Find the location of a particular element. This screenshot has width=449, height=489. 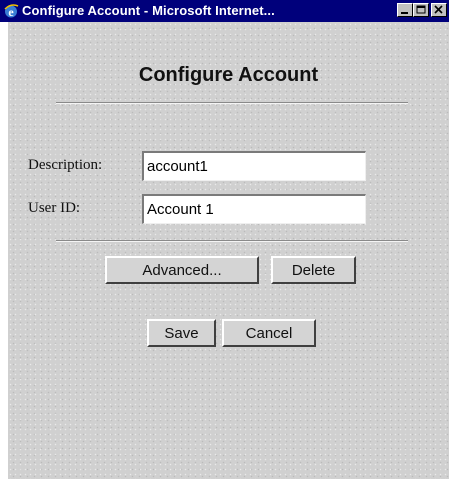

close-button is located at coordinates (439, 10).